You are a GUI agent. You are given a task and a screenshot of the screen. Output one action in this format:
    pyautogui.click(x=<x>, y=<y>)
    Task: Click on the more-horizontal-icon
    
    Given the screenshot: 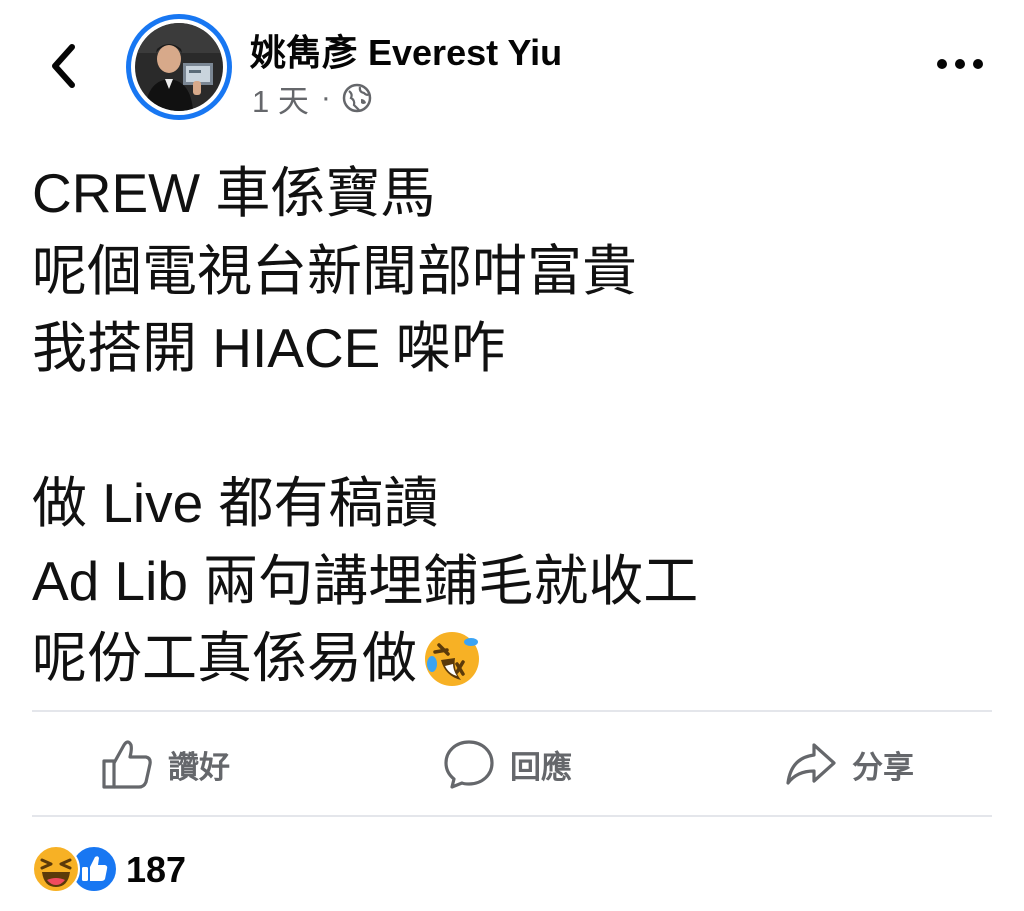 What is the action you would take?
    pyautogui.click(x=960, y=64)
    